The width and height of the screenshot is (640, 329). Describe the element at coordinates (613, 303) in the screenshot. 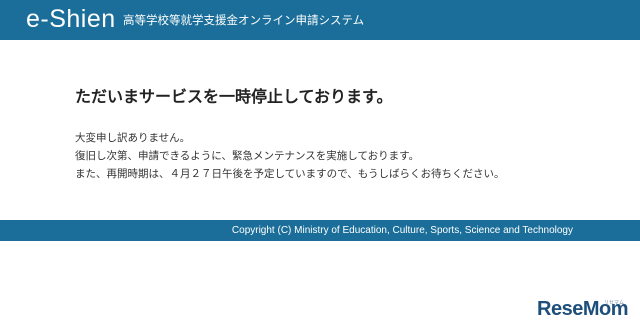

I see `watermark-ruby: リセマム` at that location.